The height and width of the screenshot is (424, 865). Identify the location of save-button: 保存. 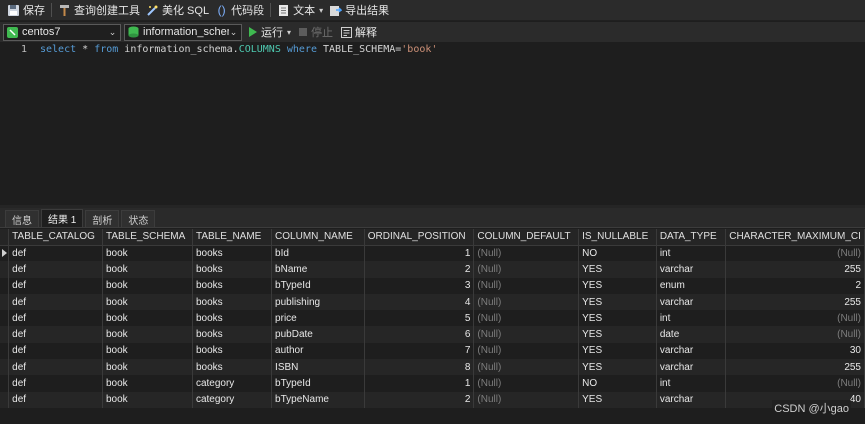
(26, 10).